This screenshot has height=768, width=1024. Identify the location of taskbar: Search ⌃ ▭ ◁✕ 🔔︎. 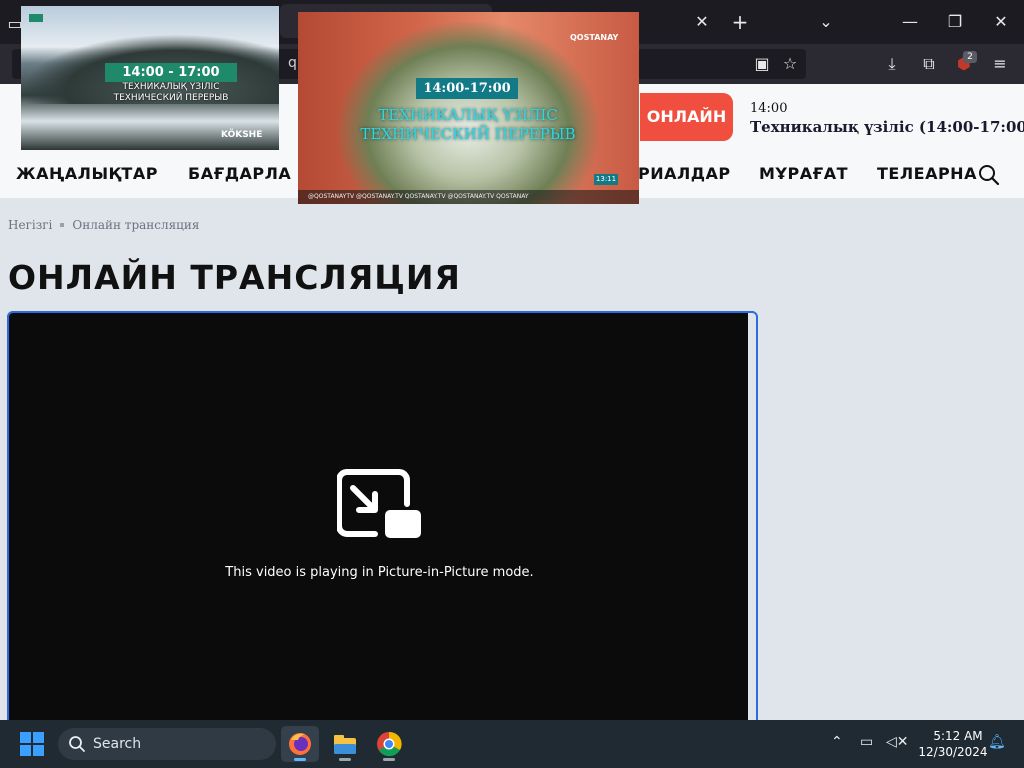
(512, 744).